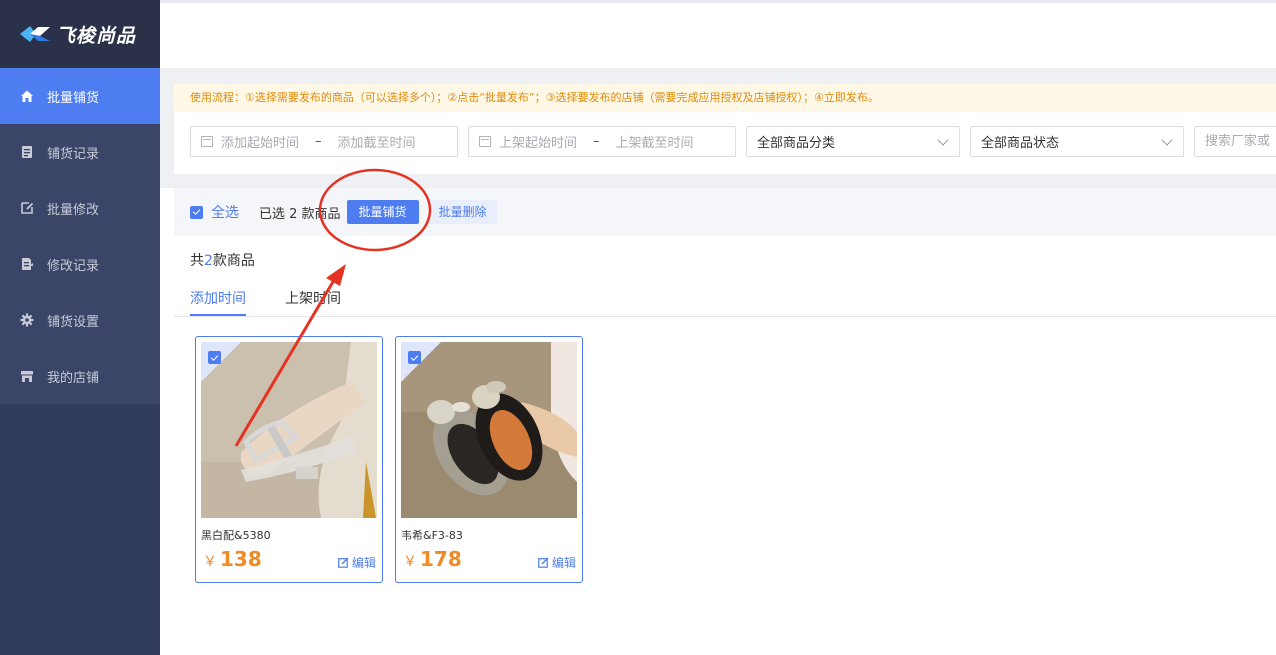 Image resolution: width=1276 pixels, height=655 pixels. What do you see at coordinates (27, 96) in the screenshot?
I see `home-icon` at bounding box center [27, 96].